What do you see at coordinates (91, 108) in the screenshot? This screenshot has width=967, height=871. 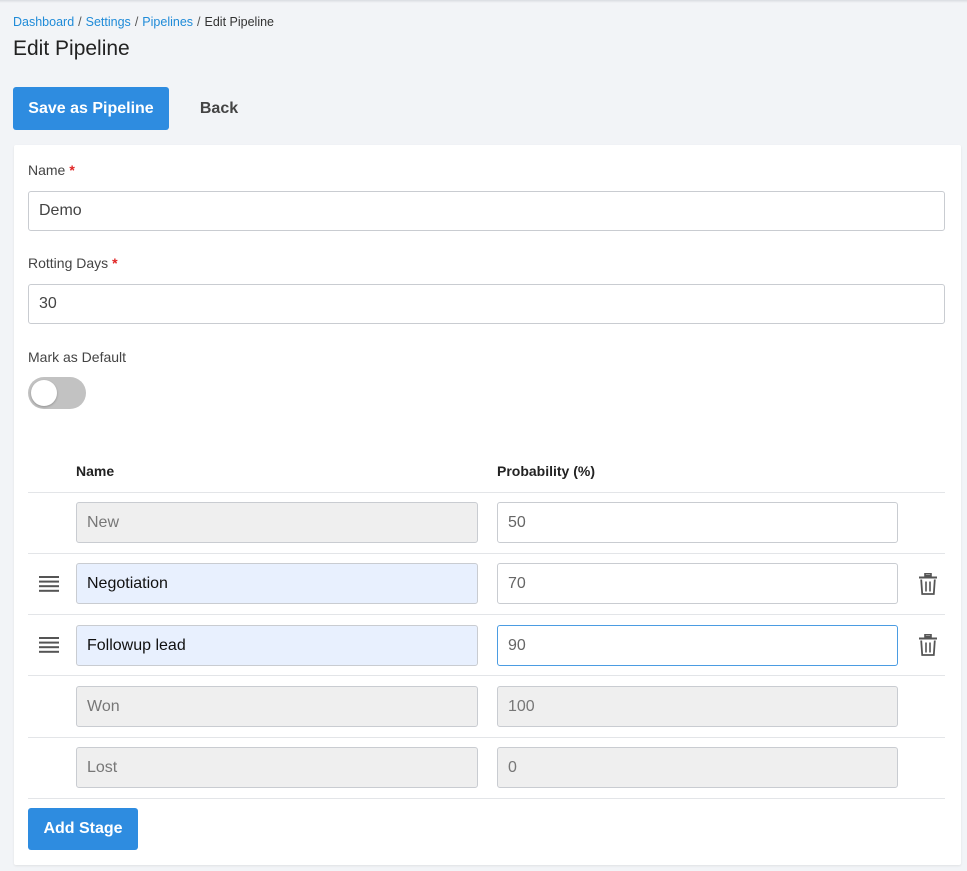 I see `save-pipeline-button: Save as Pipeline` at bounding box center [91, 108].